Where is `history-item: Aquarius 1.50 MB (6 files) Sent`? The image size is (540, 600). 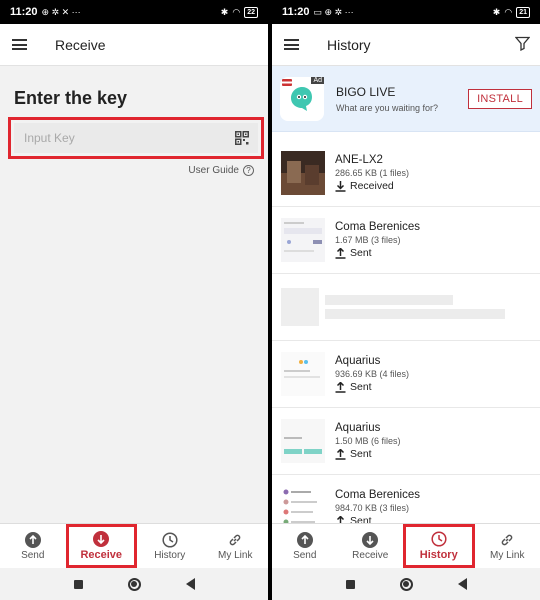 history-item: Aquarius 1.50 MB (6 files) Sent is located at coordinates (406, 441).